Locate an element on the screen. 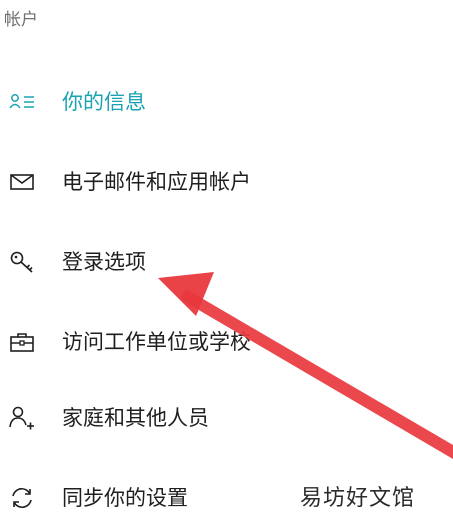  sync-icon is located at coordinates (22, 498).